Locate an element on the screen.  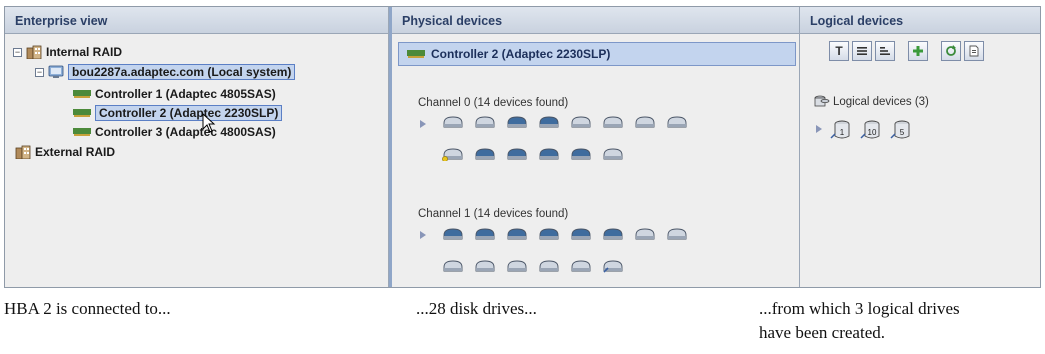
channel-1-title: Channel 1 (14 devices found) is located at coordinates (493, 214).